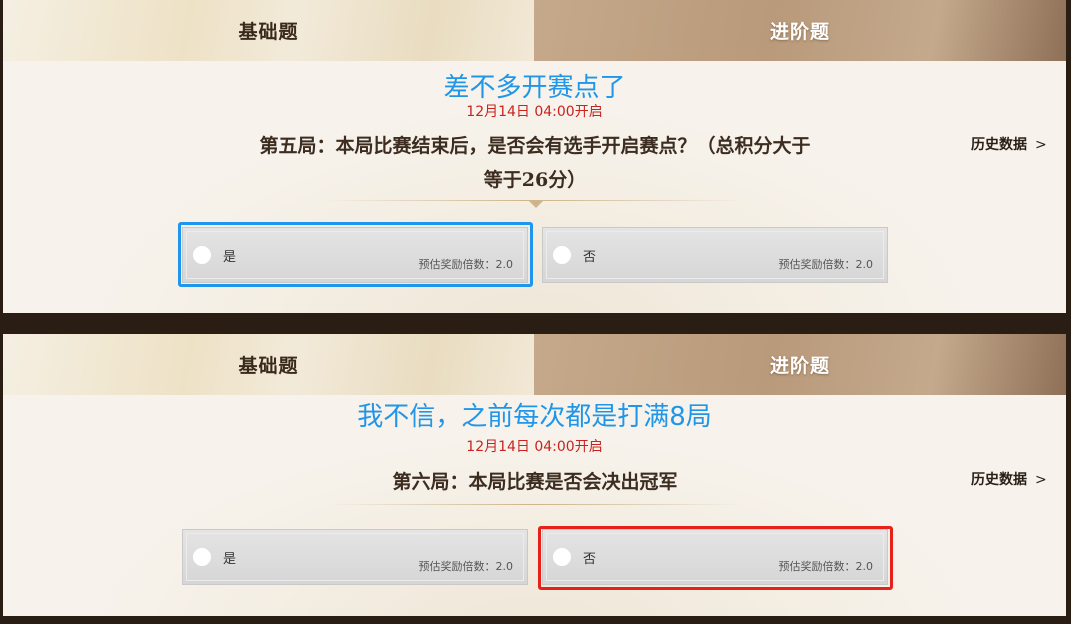  I want to click on annotation-text: 我不信，之前每次都是打满8局, so click(534, 417).